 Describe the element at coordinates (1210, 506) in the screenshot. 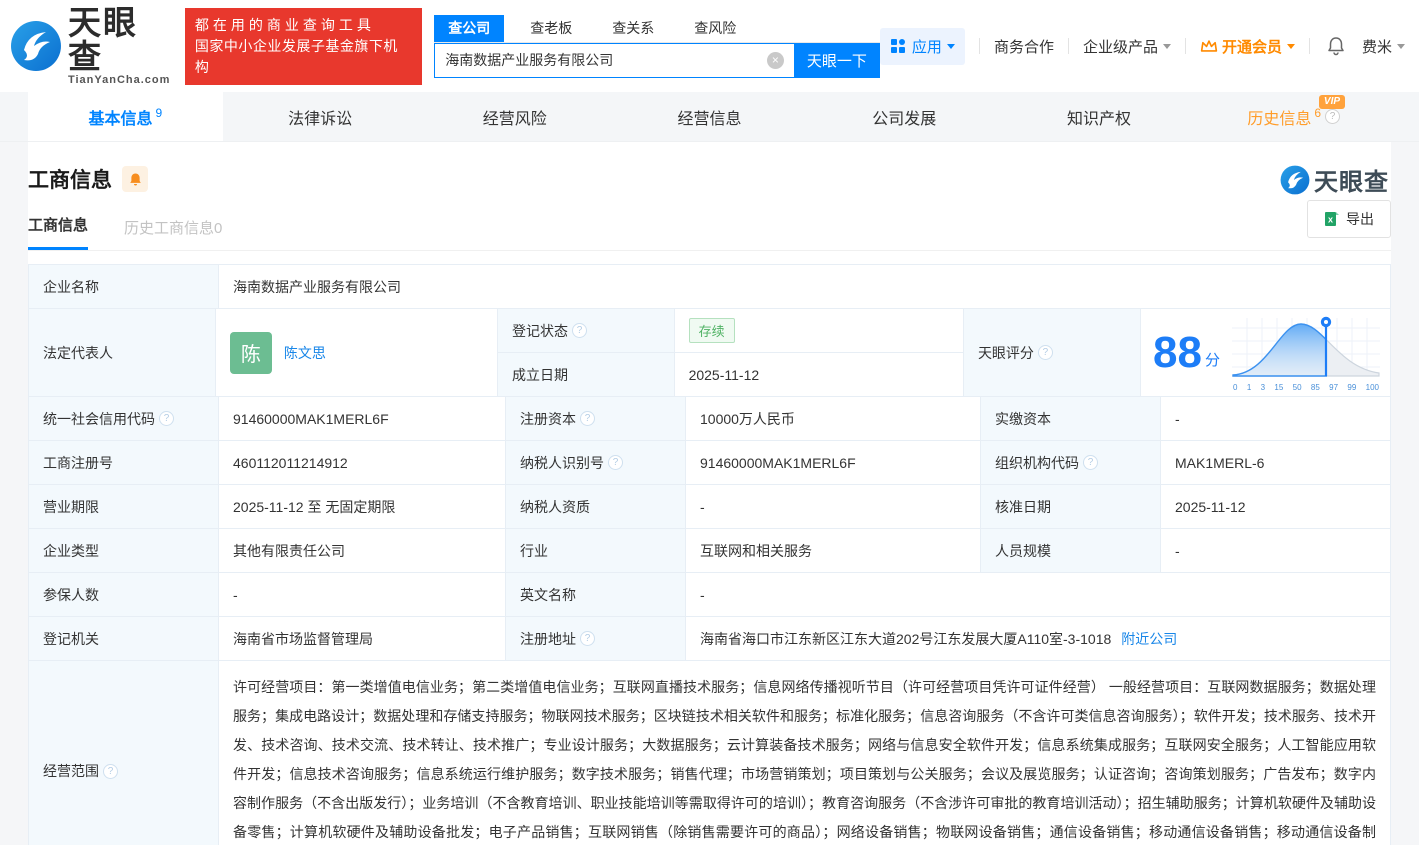

I see `approval-date-value: 2025-11-12` at that location.